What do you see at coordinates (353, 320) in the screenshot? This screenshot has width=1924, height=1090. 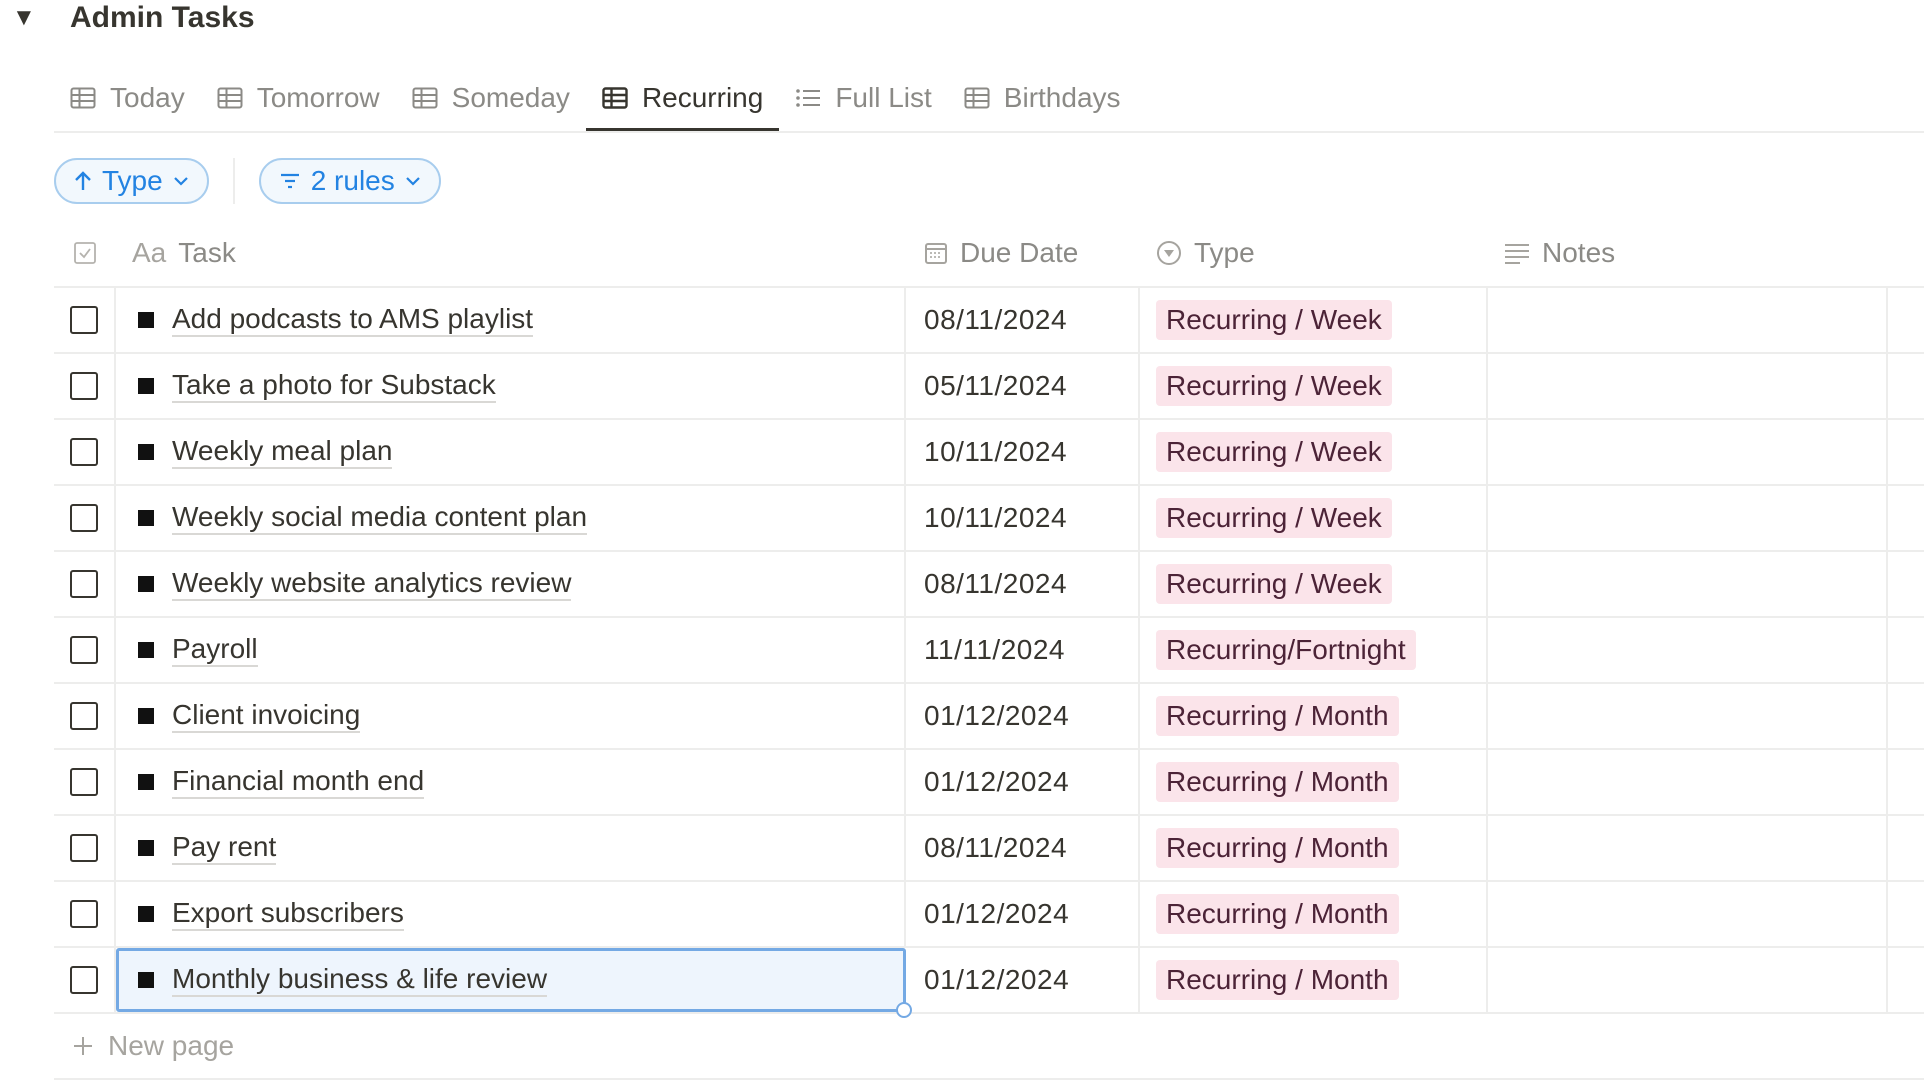 I see `task-title: Add podcasts to AMS playlist` at bounding box center [353, 320].